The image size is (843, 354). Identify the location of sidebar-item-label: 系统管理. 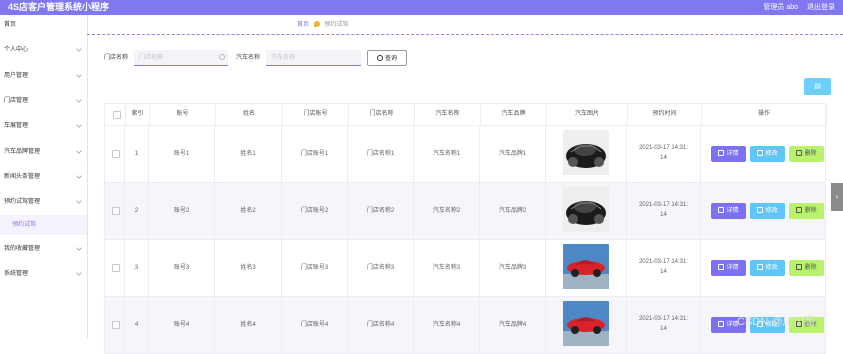
(16, 274).